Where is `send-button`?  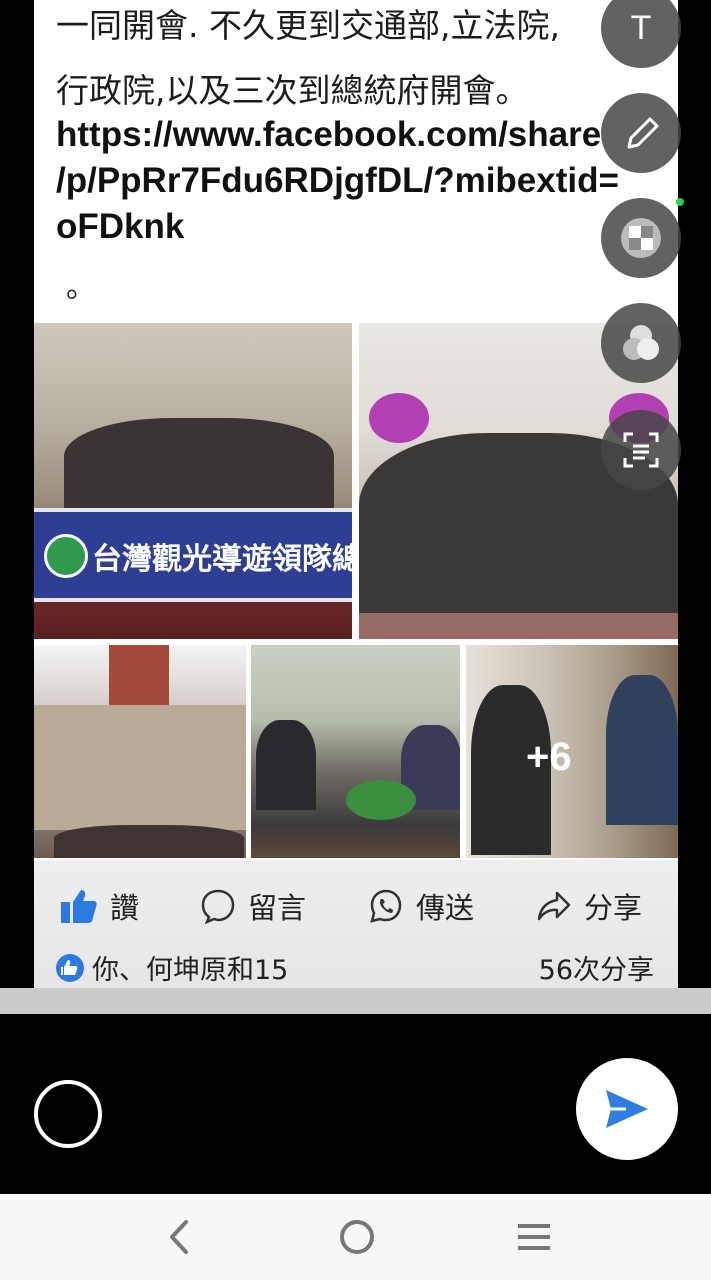
send-button is located at coordinates (627, 1109).